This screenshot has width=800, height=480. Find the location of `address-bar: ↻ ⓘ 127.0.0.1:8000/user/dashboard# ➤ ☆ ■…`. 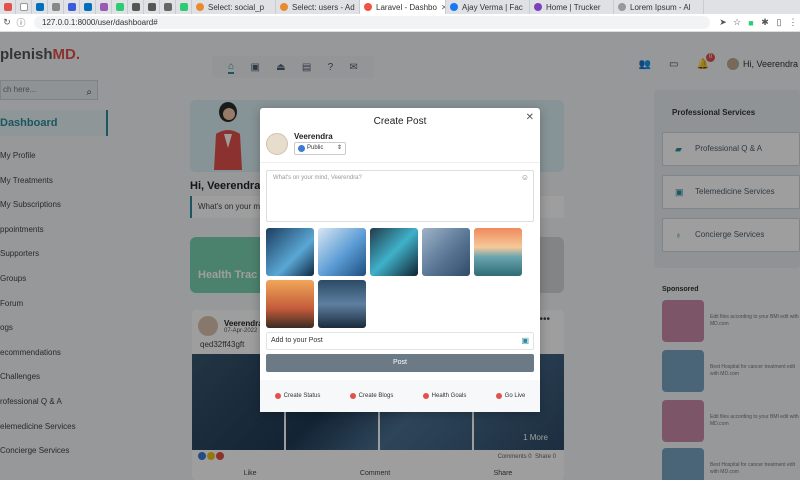

address-bar: ↻ ⓘ 127.0.0.1:8000/user/dashboard# ➤ ☆ ■… is located at coordinates (400, 23).